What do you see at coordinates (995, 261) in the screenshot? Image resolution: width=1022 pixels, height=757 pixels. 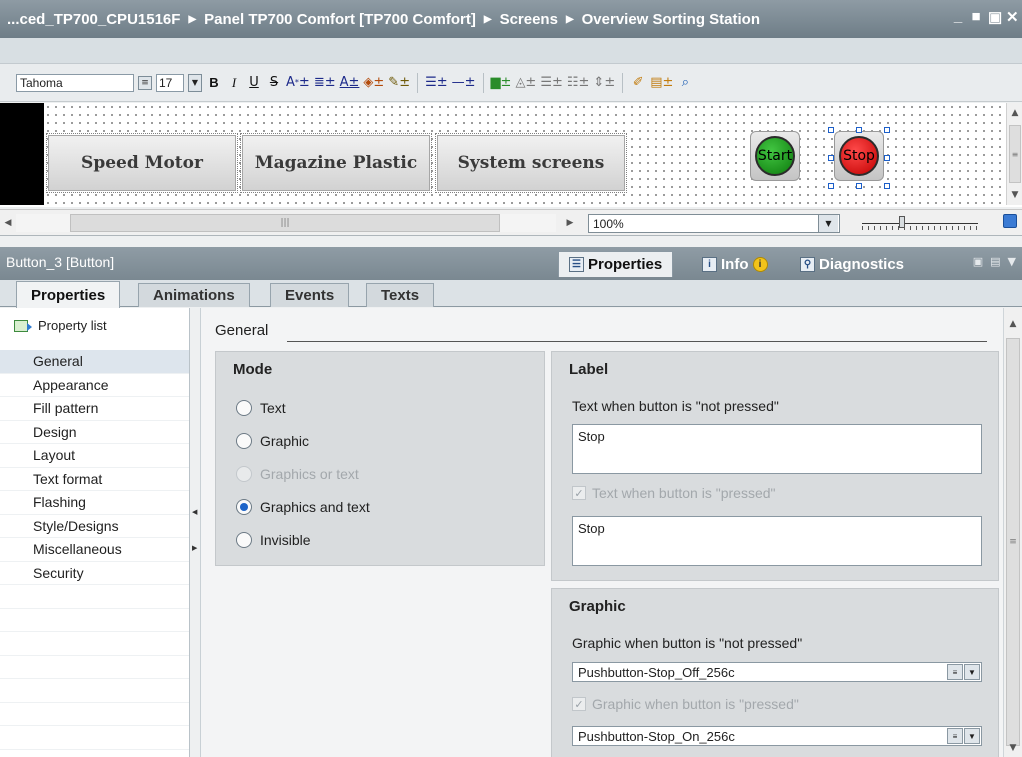 I see `restore-icon: ▤` at bounding box center [995, 261].